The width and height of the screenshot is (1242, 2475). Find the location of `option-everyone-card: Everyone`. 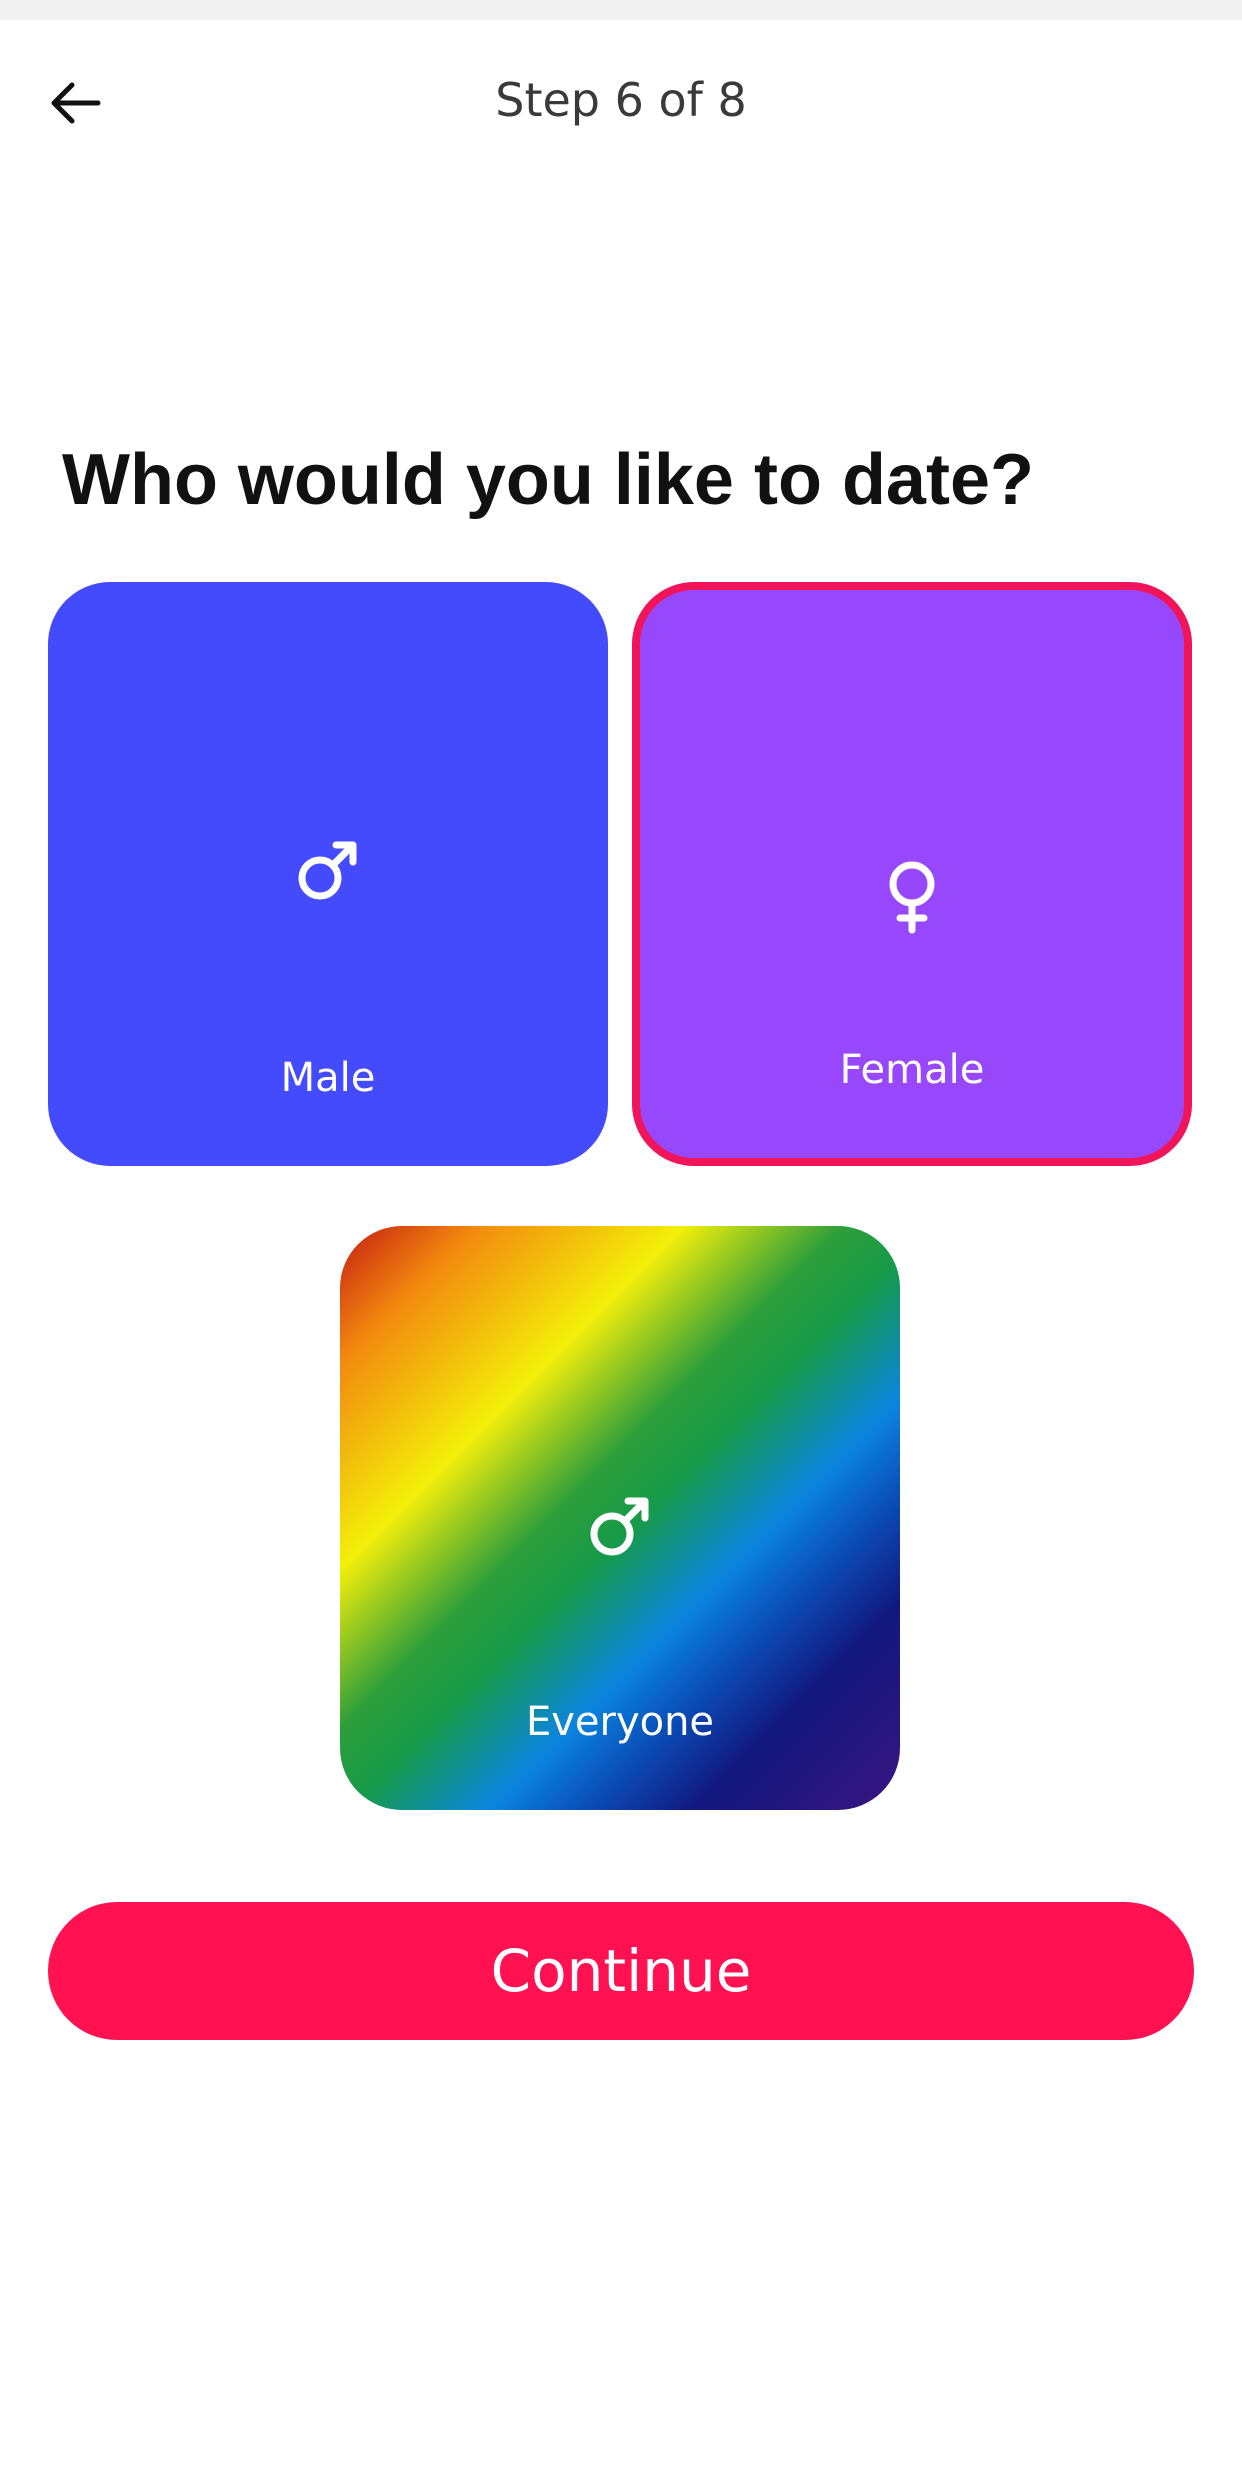

option-everyone-card: Everyone is located at coordinates (620, 1518).